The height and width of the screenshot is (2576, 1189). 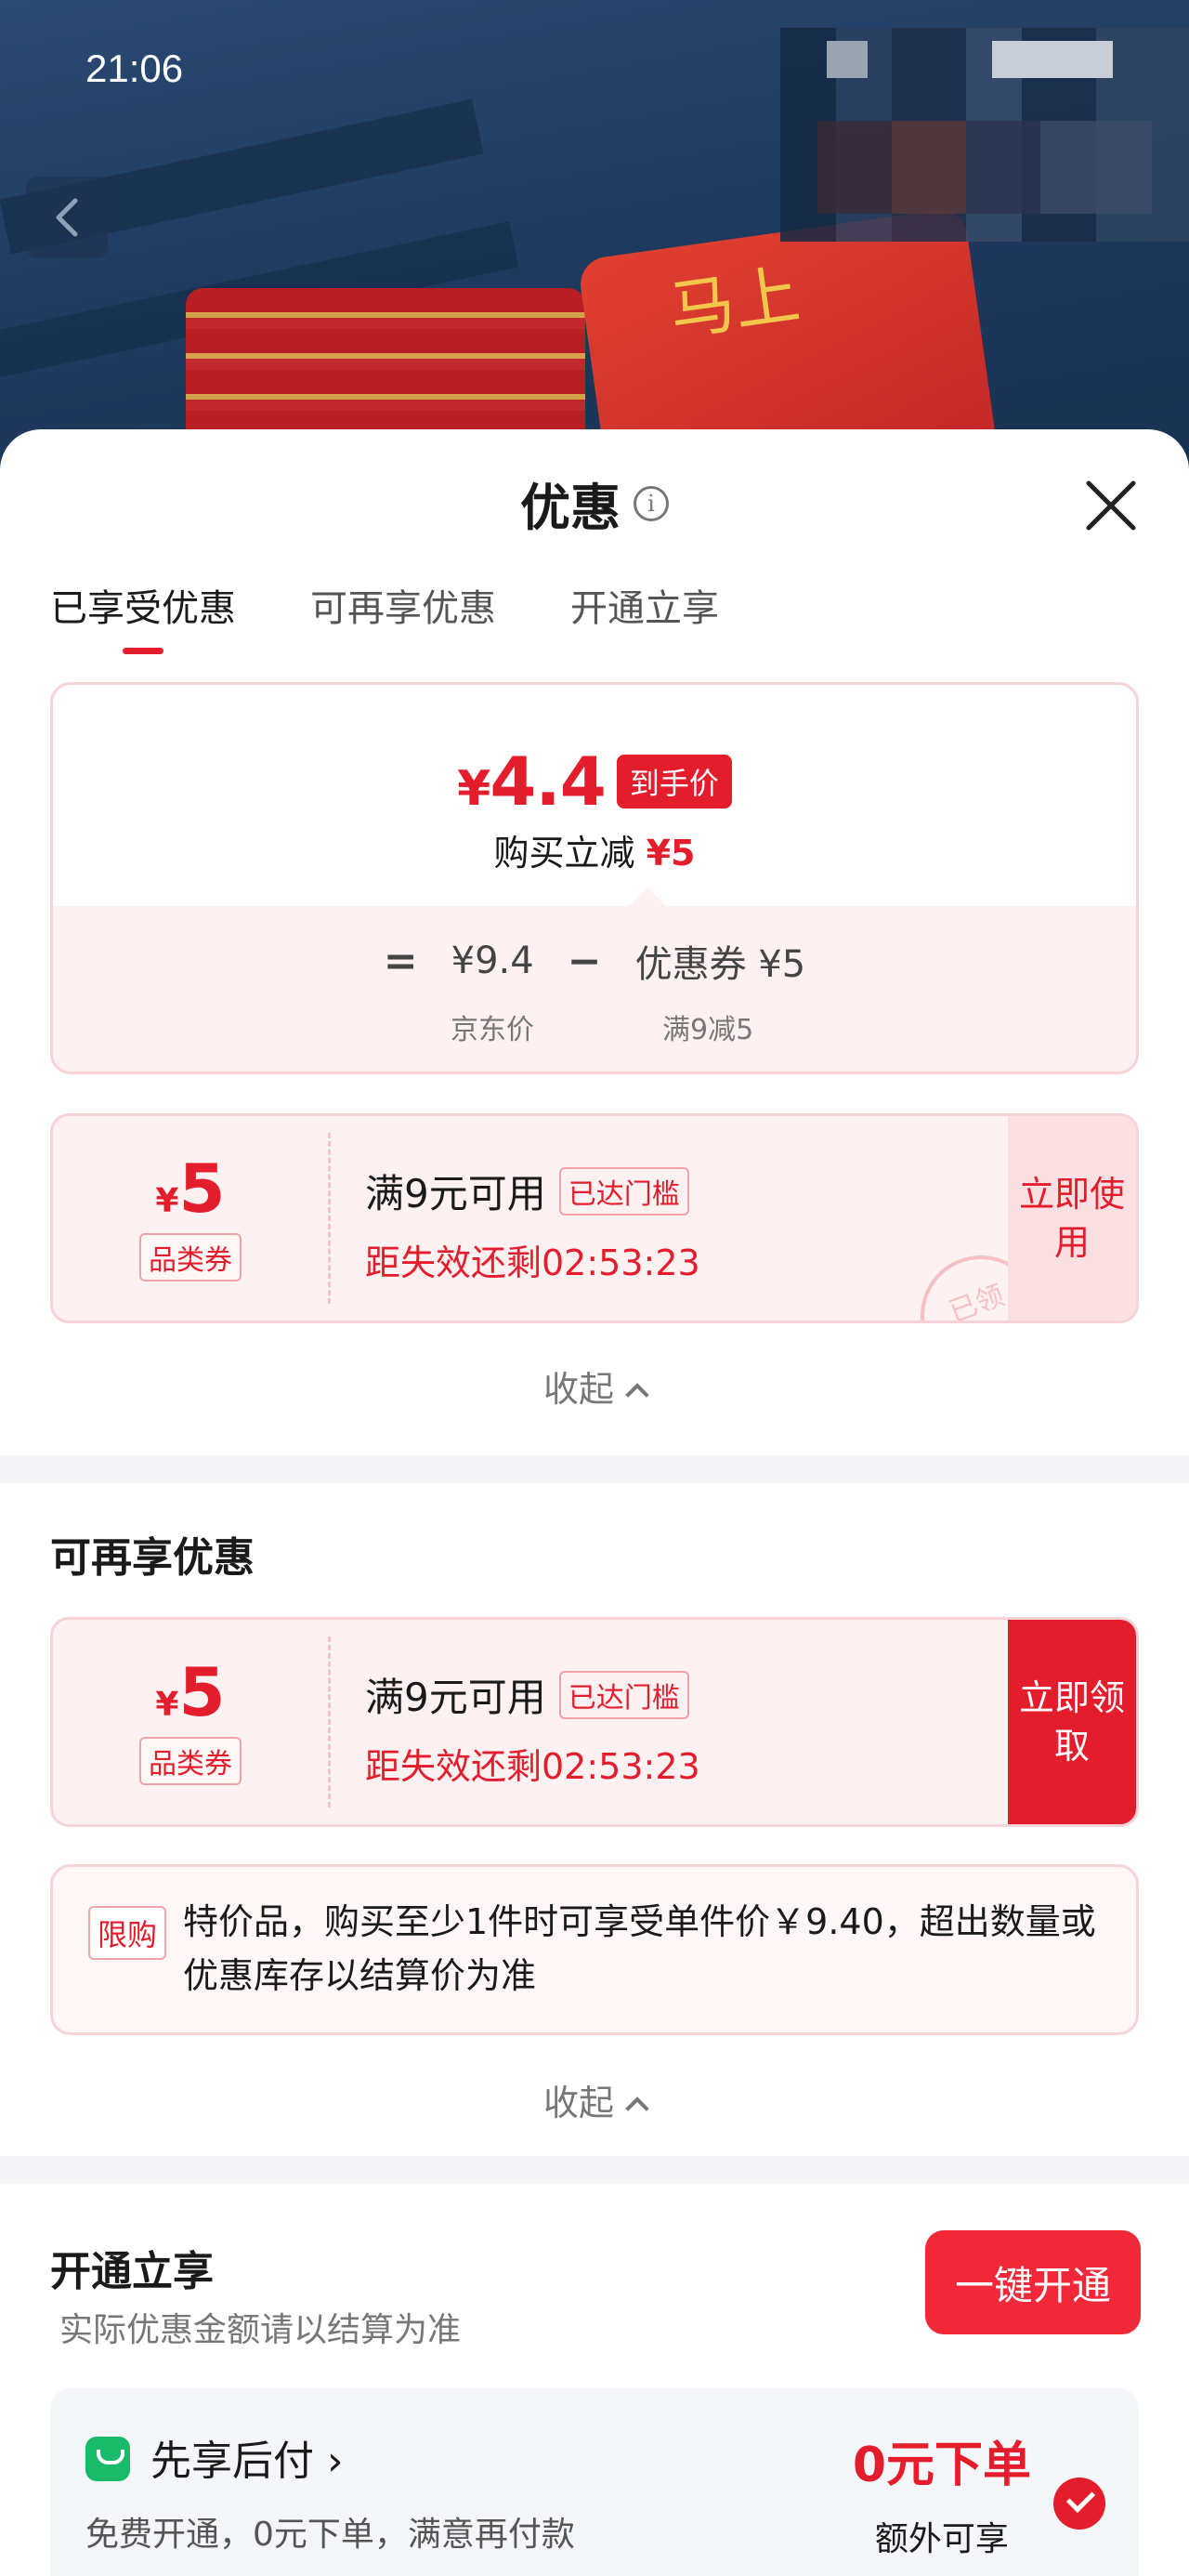 I want to click on pay-later-benefit: 0元下单 额外可享, so click(x=942, y=2492).